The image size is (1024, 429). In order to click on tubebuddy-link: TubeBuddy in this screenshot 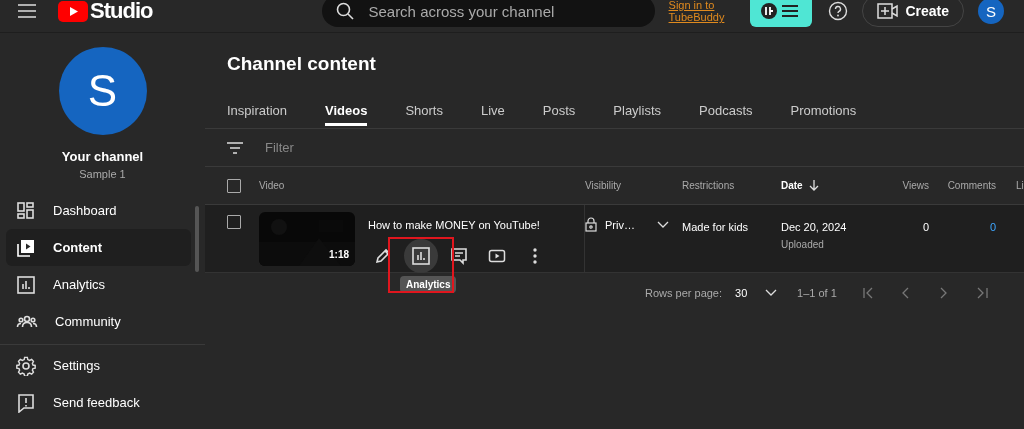, I will do `click(696, 17)`.